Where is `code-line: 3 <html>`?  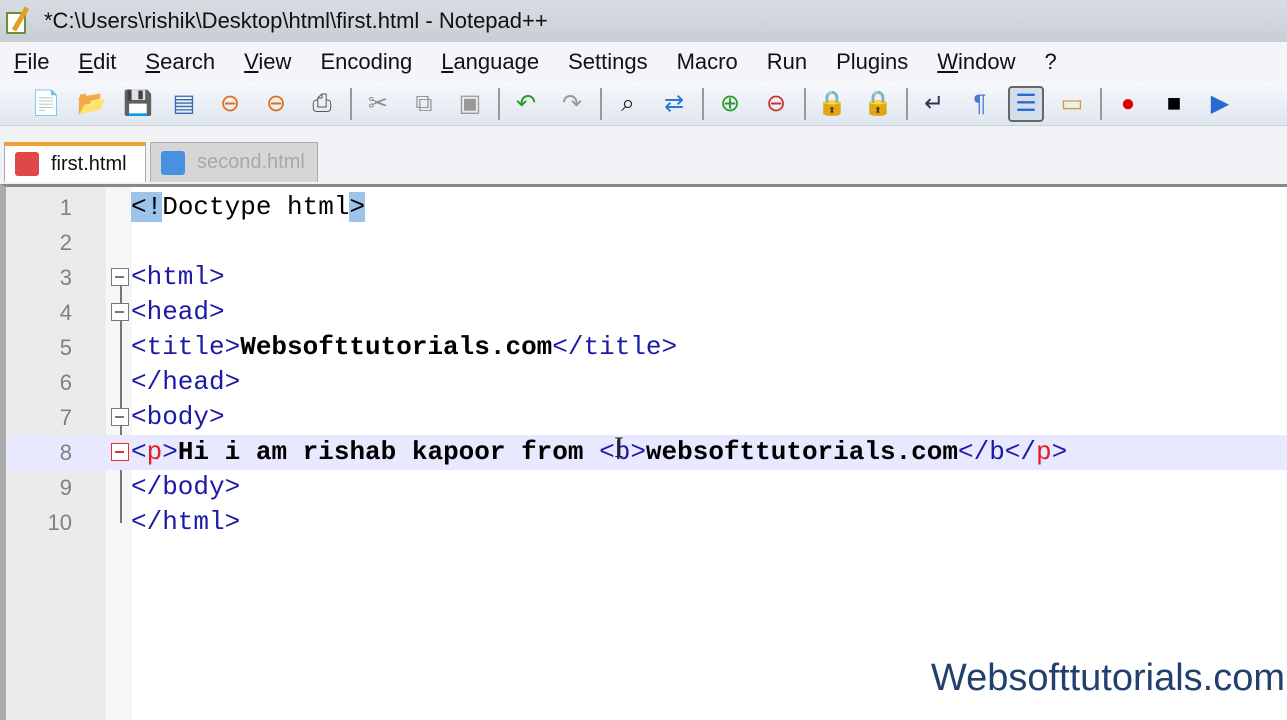
code-line: 3 <html> is located at coordinates (646, 277).